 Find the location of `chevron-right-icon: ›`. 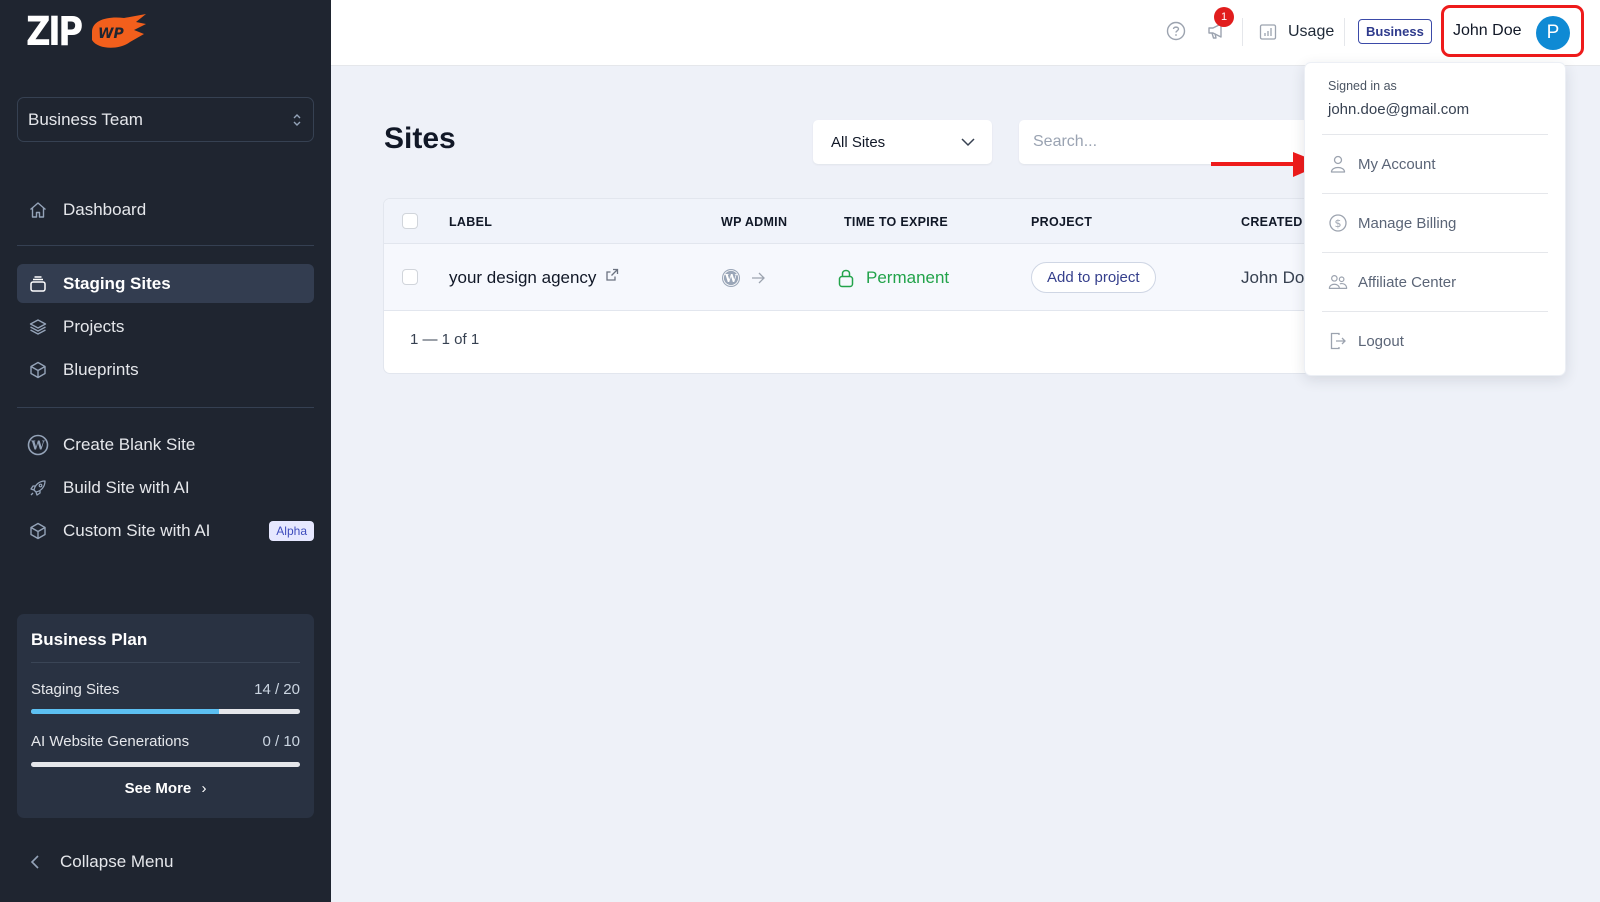

chevron-right-icon: › is located at coordinates (204, 788).